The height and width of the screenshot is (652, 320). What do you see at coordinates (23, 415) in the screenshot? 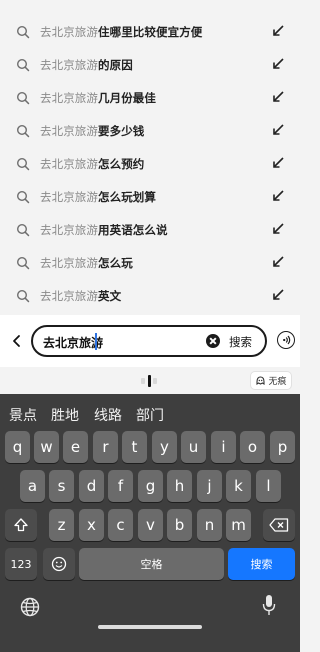
I see `candidate-word: 景点` at bounding box center [23, 415].